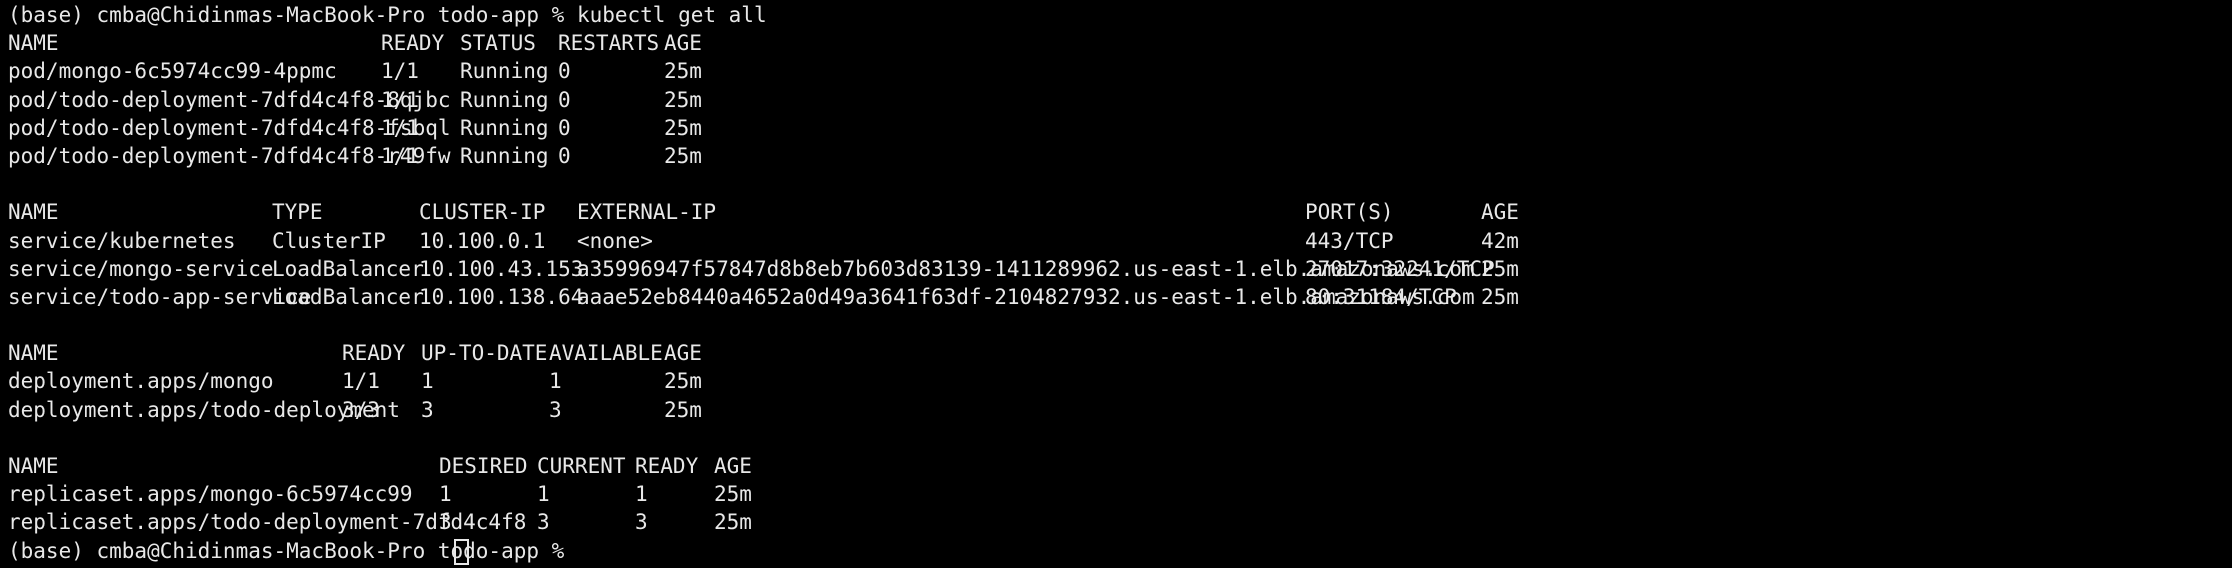  What do you see at coordinates (543, 494) in the screenshot?
I see `replicaset-current: 1` at bounding box center [543, 494].